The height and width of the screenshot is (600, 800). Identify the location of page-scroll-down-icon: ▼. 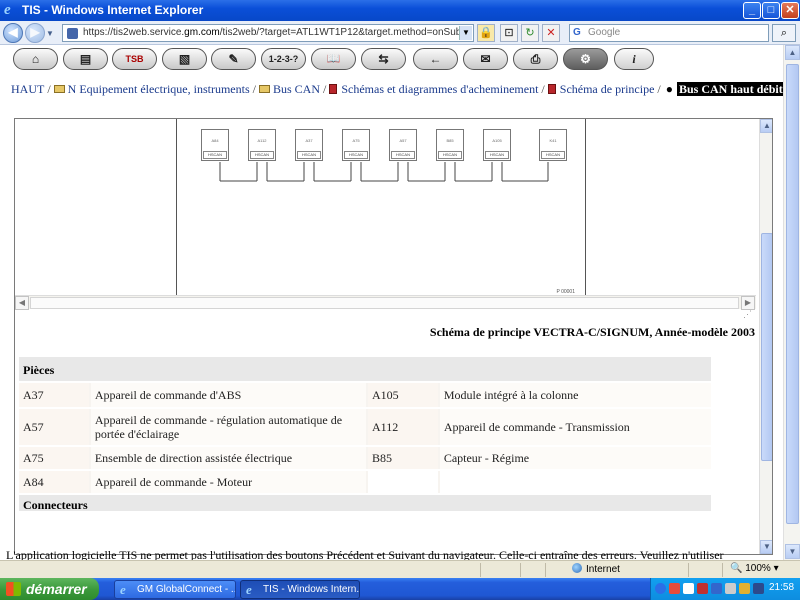
(792, 551).